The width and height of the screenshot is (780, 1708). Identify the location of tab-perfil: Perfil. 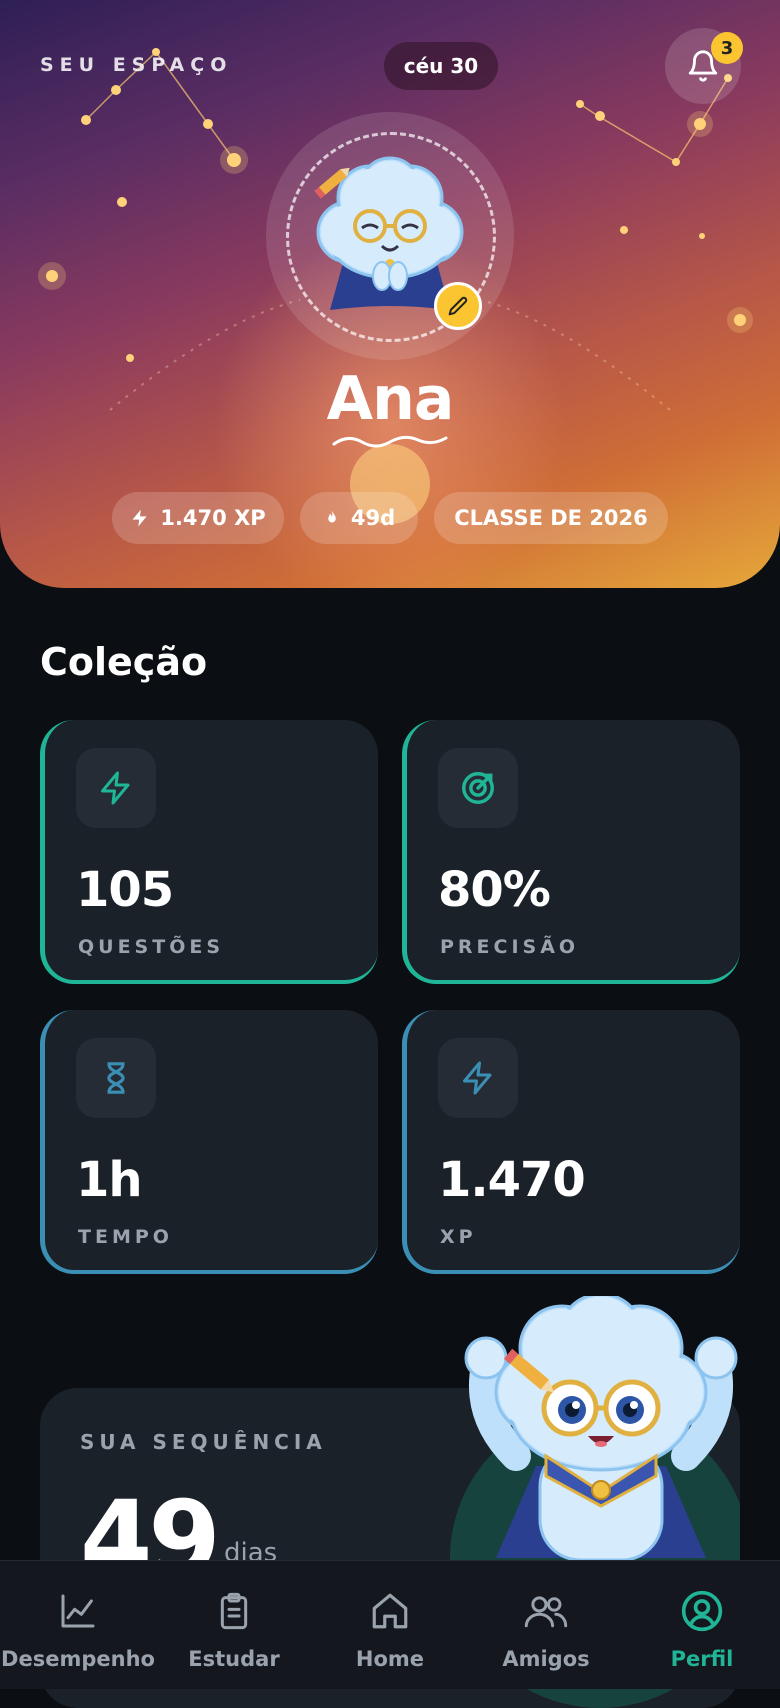
(702, 1625).